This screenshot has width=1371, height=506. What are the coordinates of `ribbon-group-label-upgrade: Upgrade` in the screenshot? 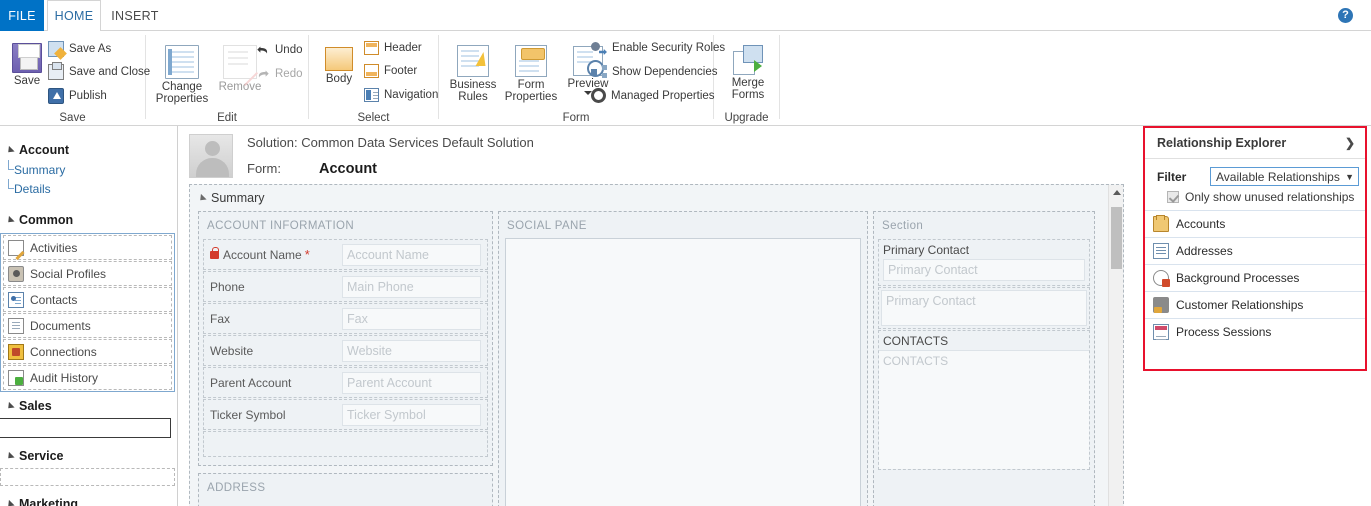 It's located at (746, 118).